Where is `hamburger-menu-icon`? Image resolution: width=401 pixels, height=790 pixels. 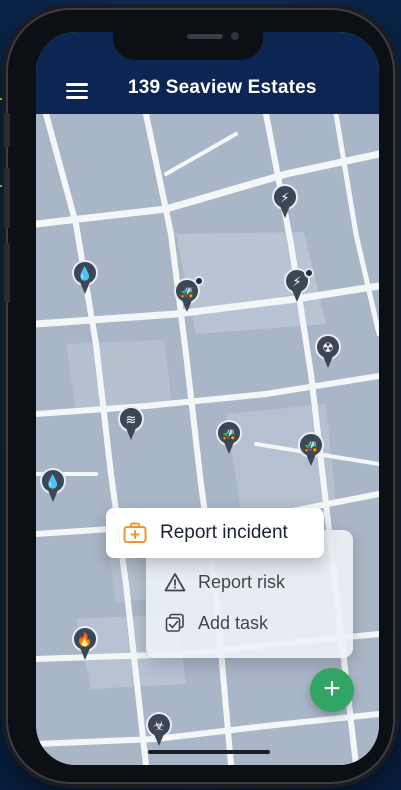
hamburger-menu-icon is located at coordinates (77, 91).